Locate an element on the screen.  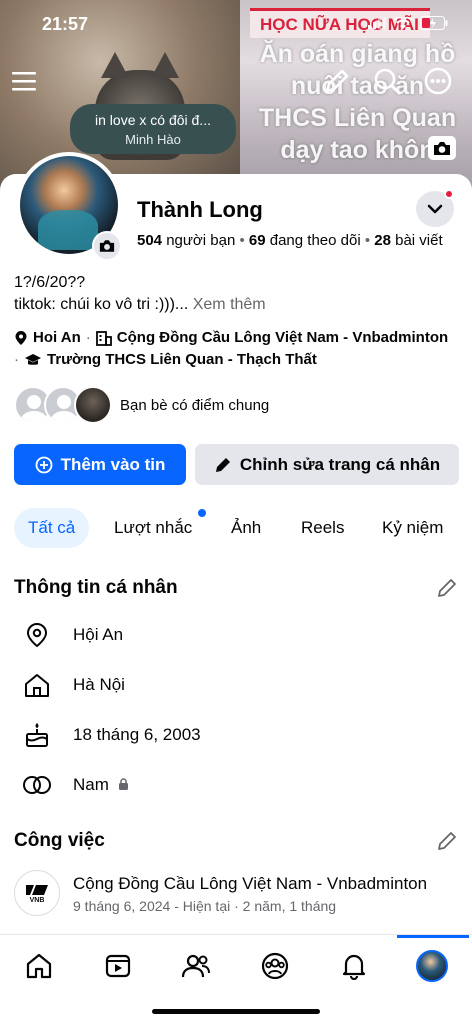
mutual-friends: Bạn bè có điểm chung is located at coordinates (141, 405).